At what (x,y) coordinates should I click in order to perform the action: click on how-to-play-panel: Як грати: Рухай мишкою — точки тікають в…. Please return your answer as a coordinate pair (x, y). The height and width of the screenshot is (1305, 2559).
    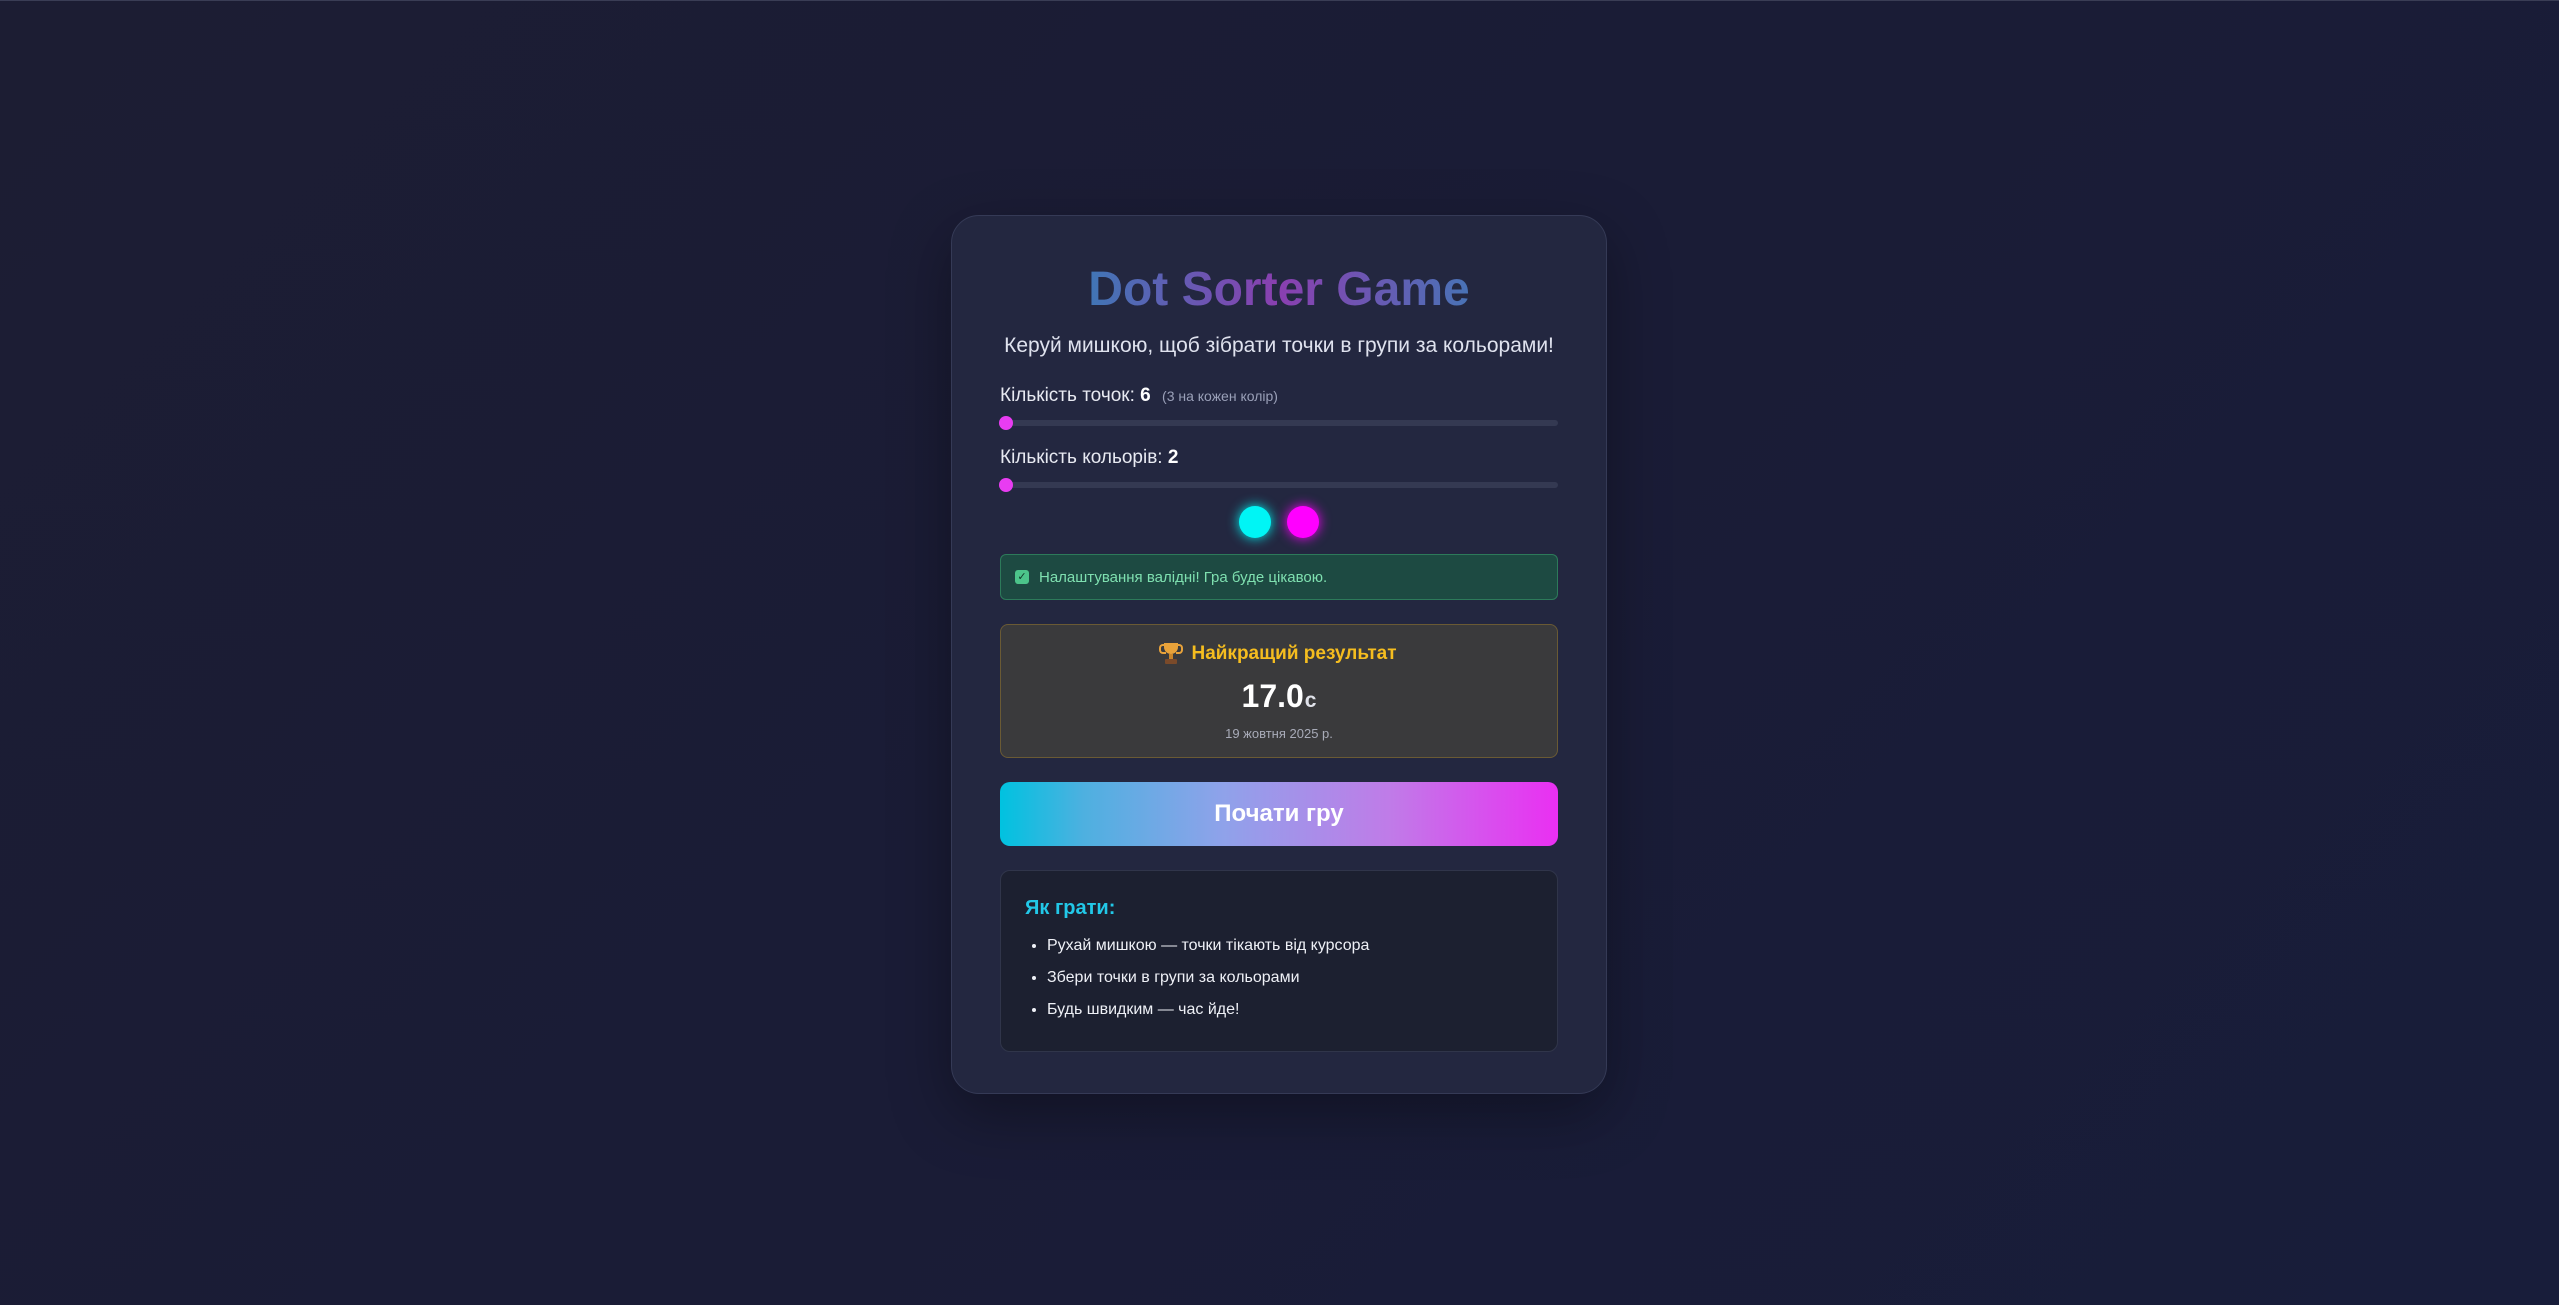
    Looking at the image, I should click on (1279, 961).